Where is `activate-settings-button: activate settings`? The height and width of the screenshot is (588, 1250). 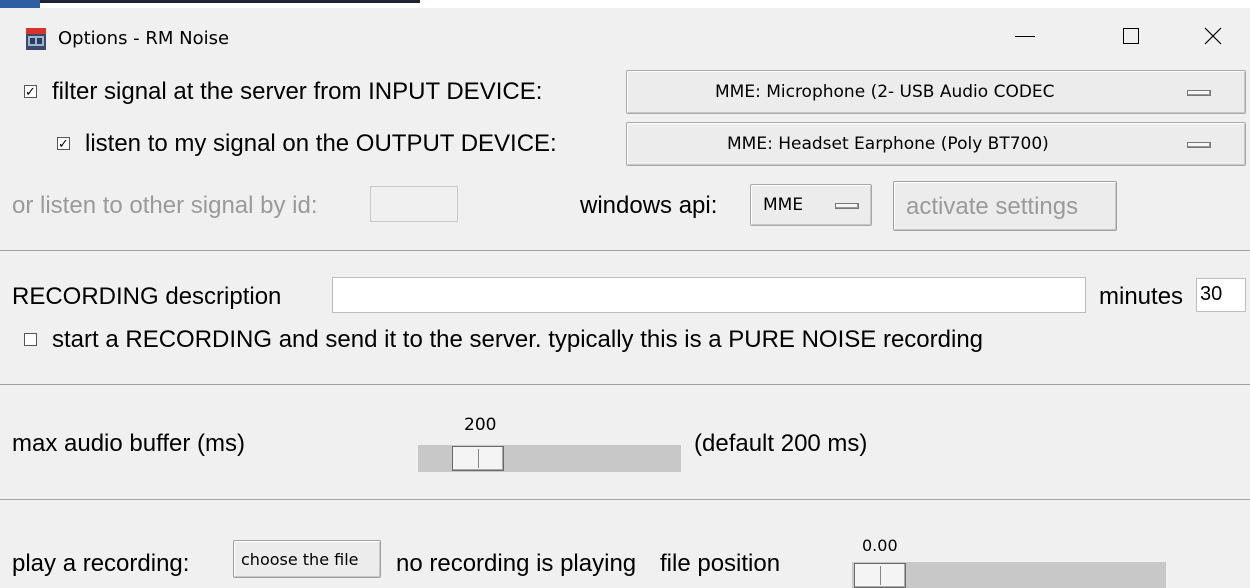
activate-settings-button: activate settings is located at coordinates (1005, 206).